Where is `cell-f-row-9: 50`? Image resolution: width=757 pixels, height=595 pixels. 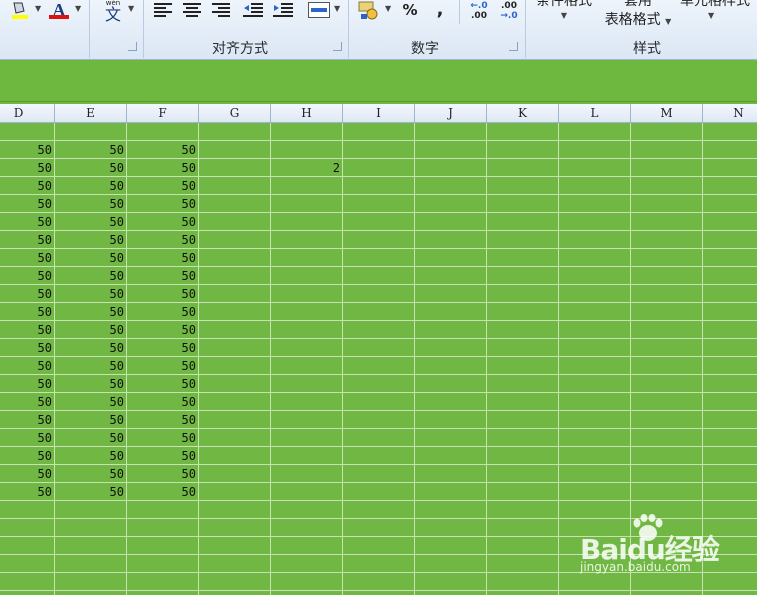
cell-f-row-9: 50 is located at coordinates (162, 276).